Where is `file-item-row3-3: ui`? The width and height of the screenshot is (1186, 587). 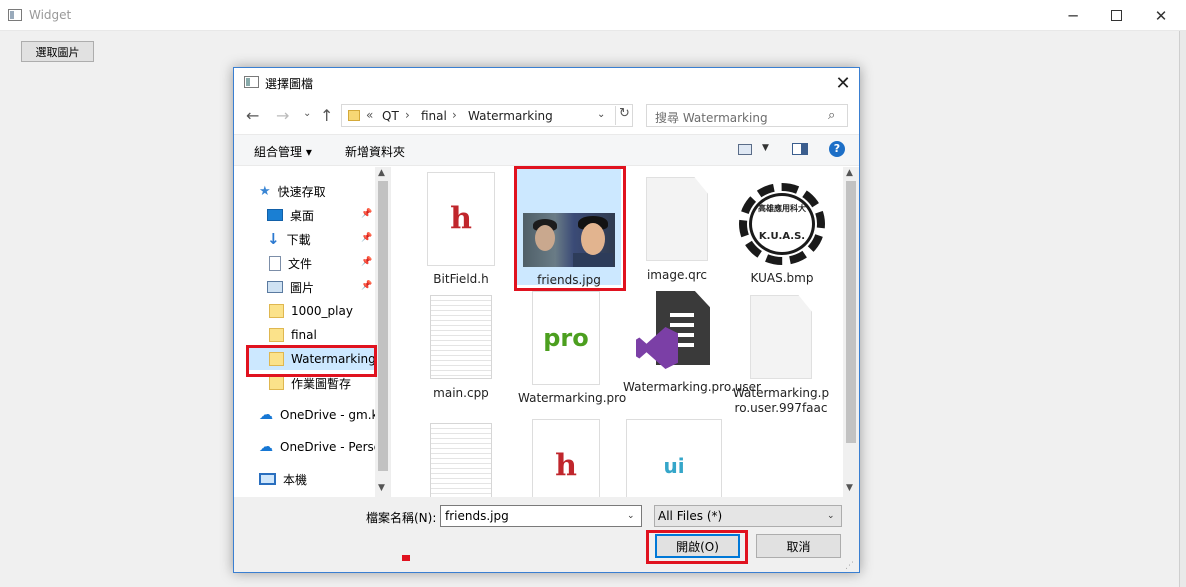
file-item-row3-3: ui is located at coordinates (674, 458).